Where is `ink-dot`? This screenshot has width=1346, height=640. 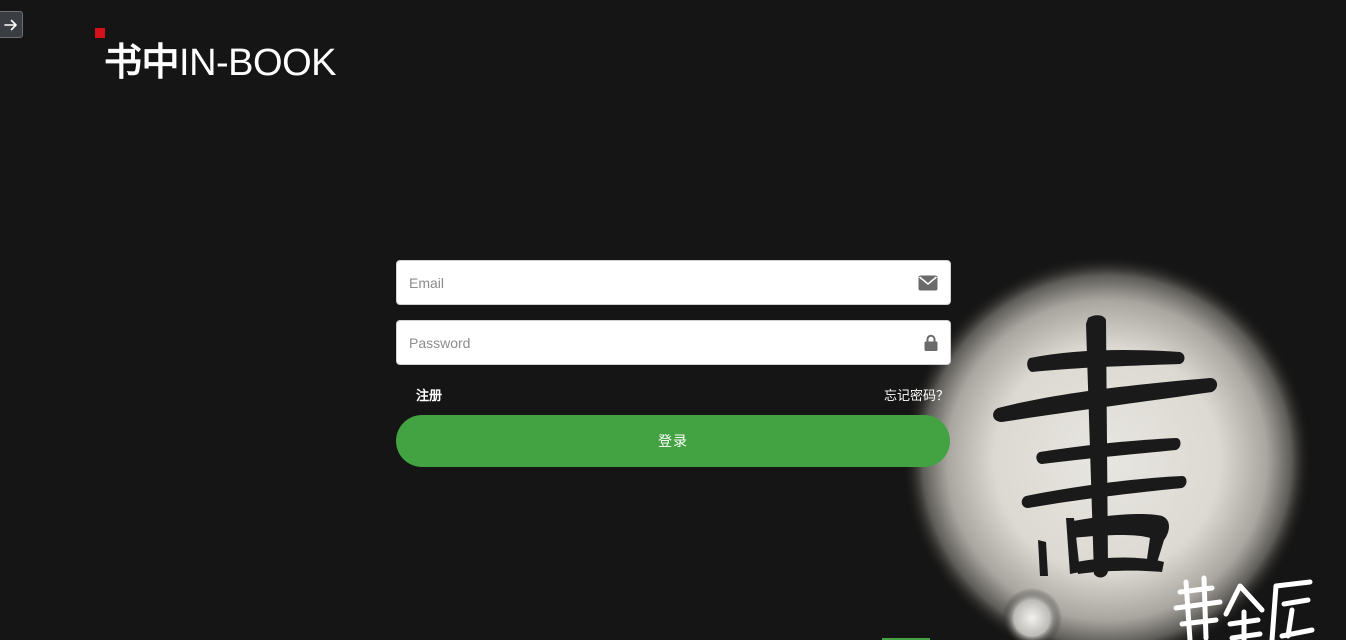
ink-dot is located at coordinates (1032, 614).